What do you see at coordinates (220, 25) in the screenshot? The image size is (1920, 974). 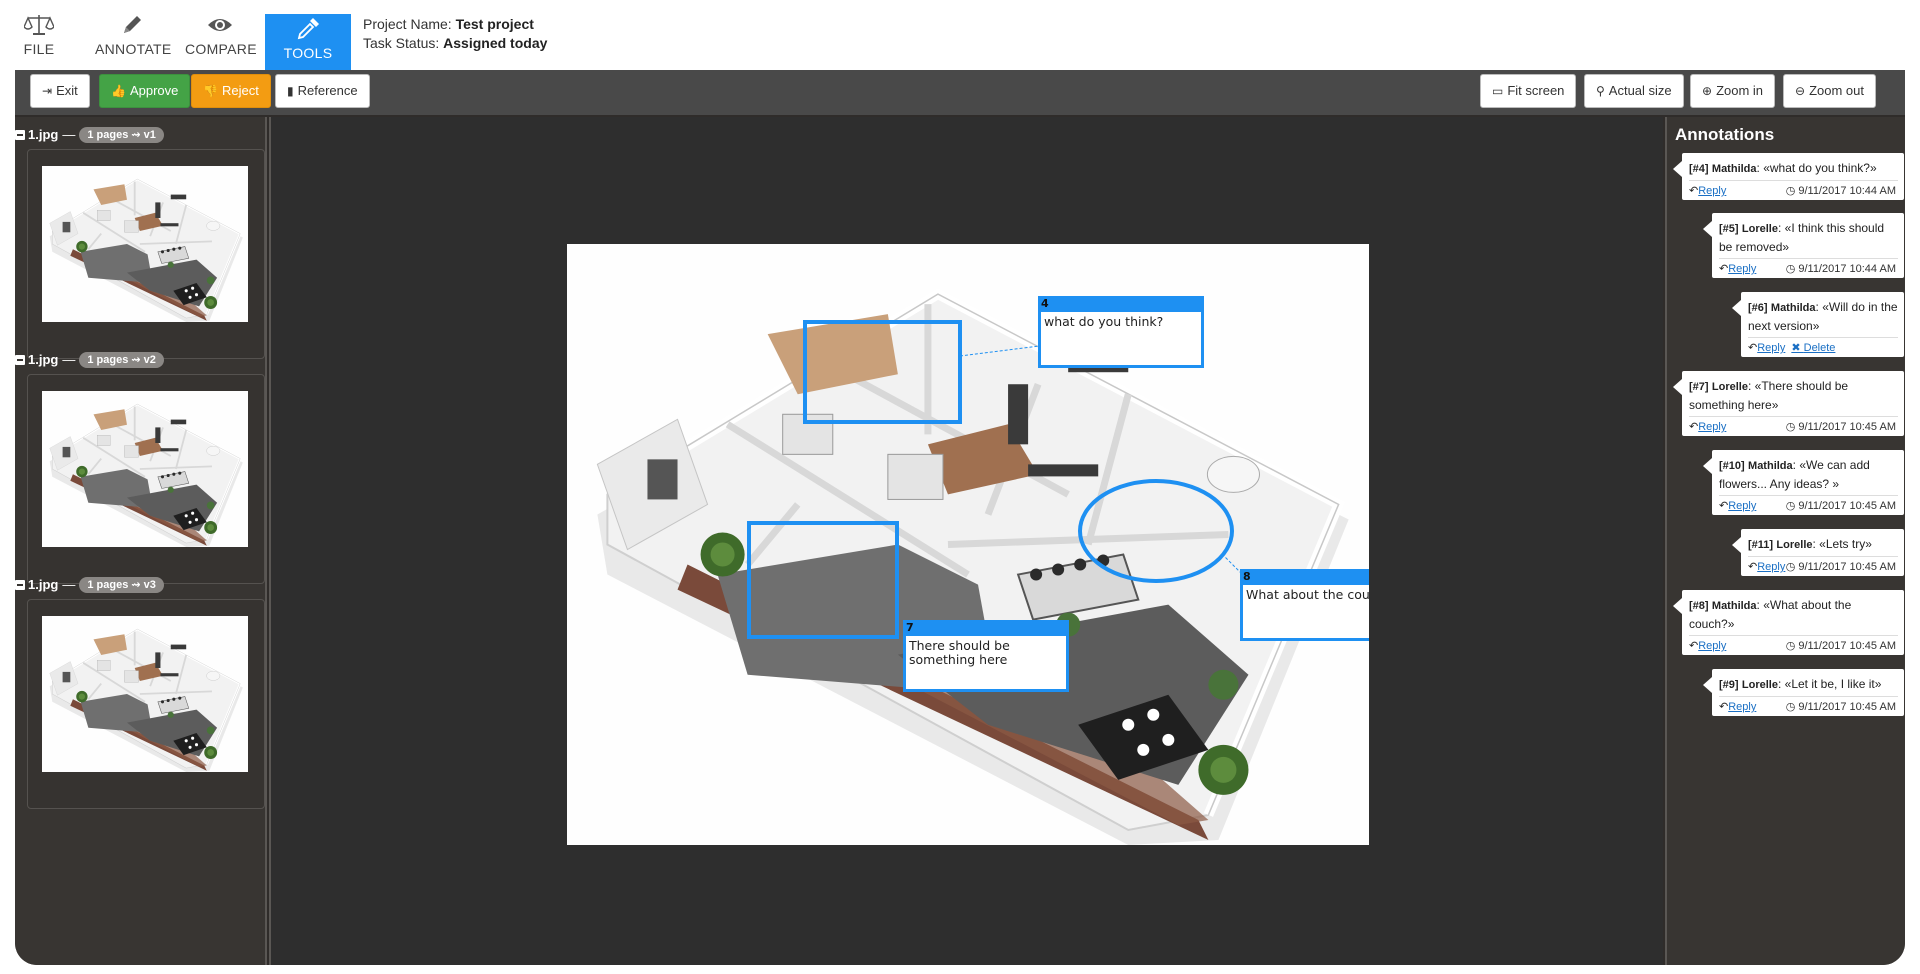 I see `eye-icon` at bounding box center [220, 25].